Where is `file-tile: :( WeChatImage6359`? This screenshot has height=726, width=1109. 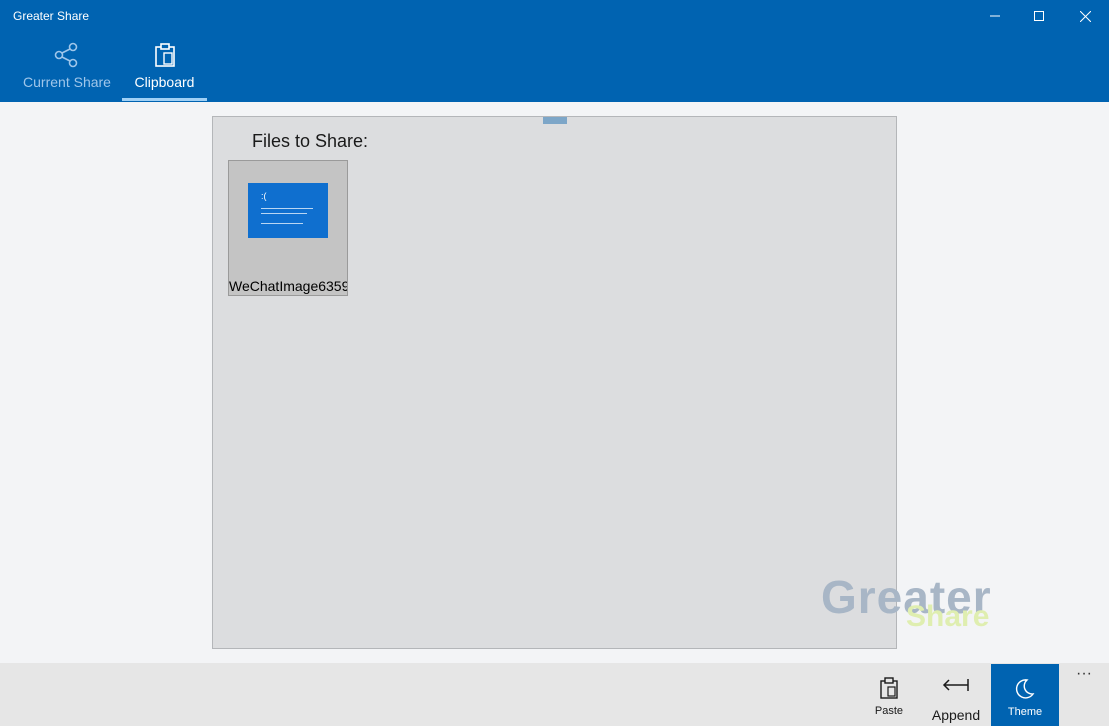
file-tile: :( WeChatImage6359 is located at coordinates (288, 228).